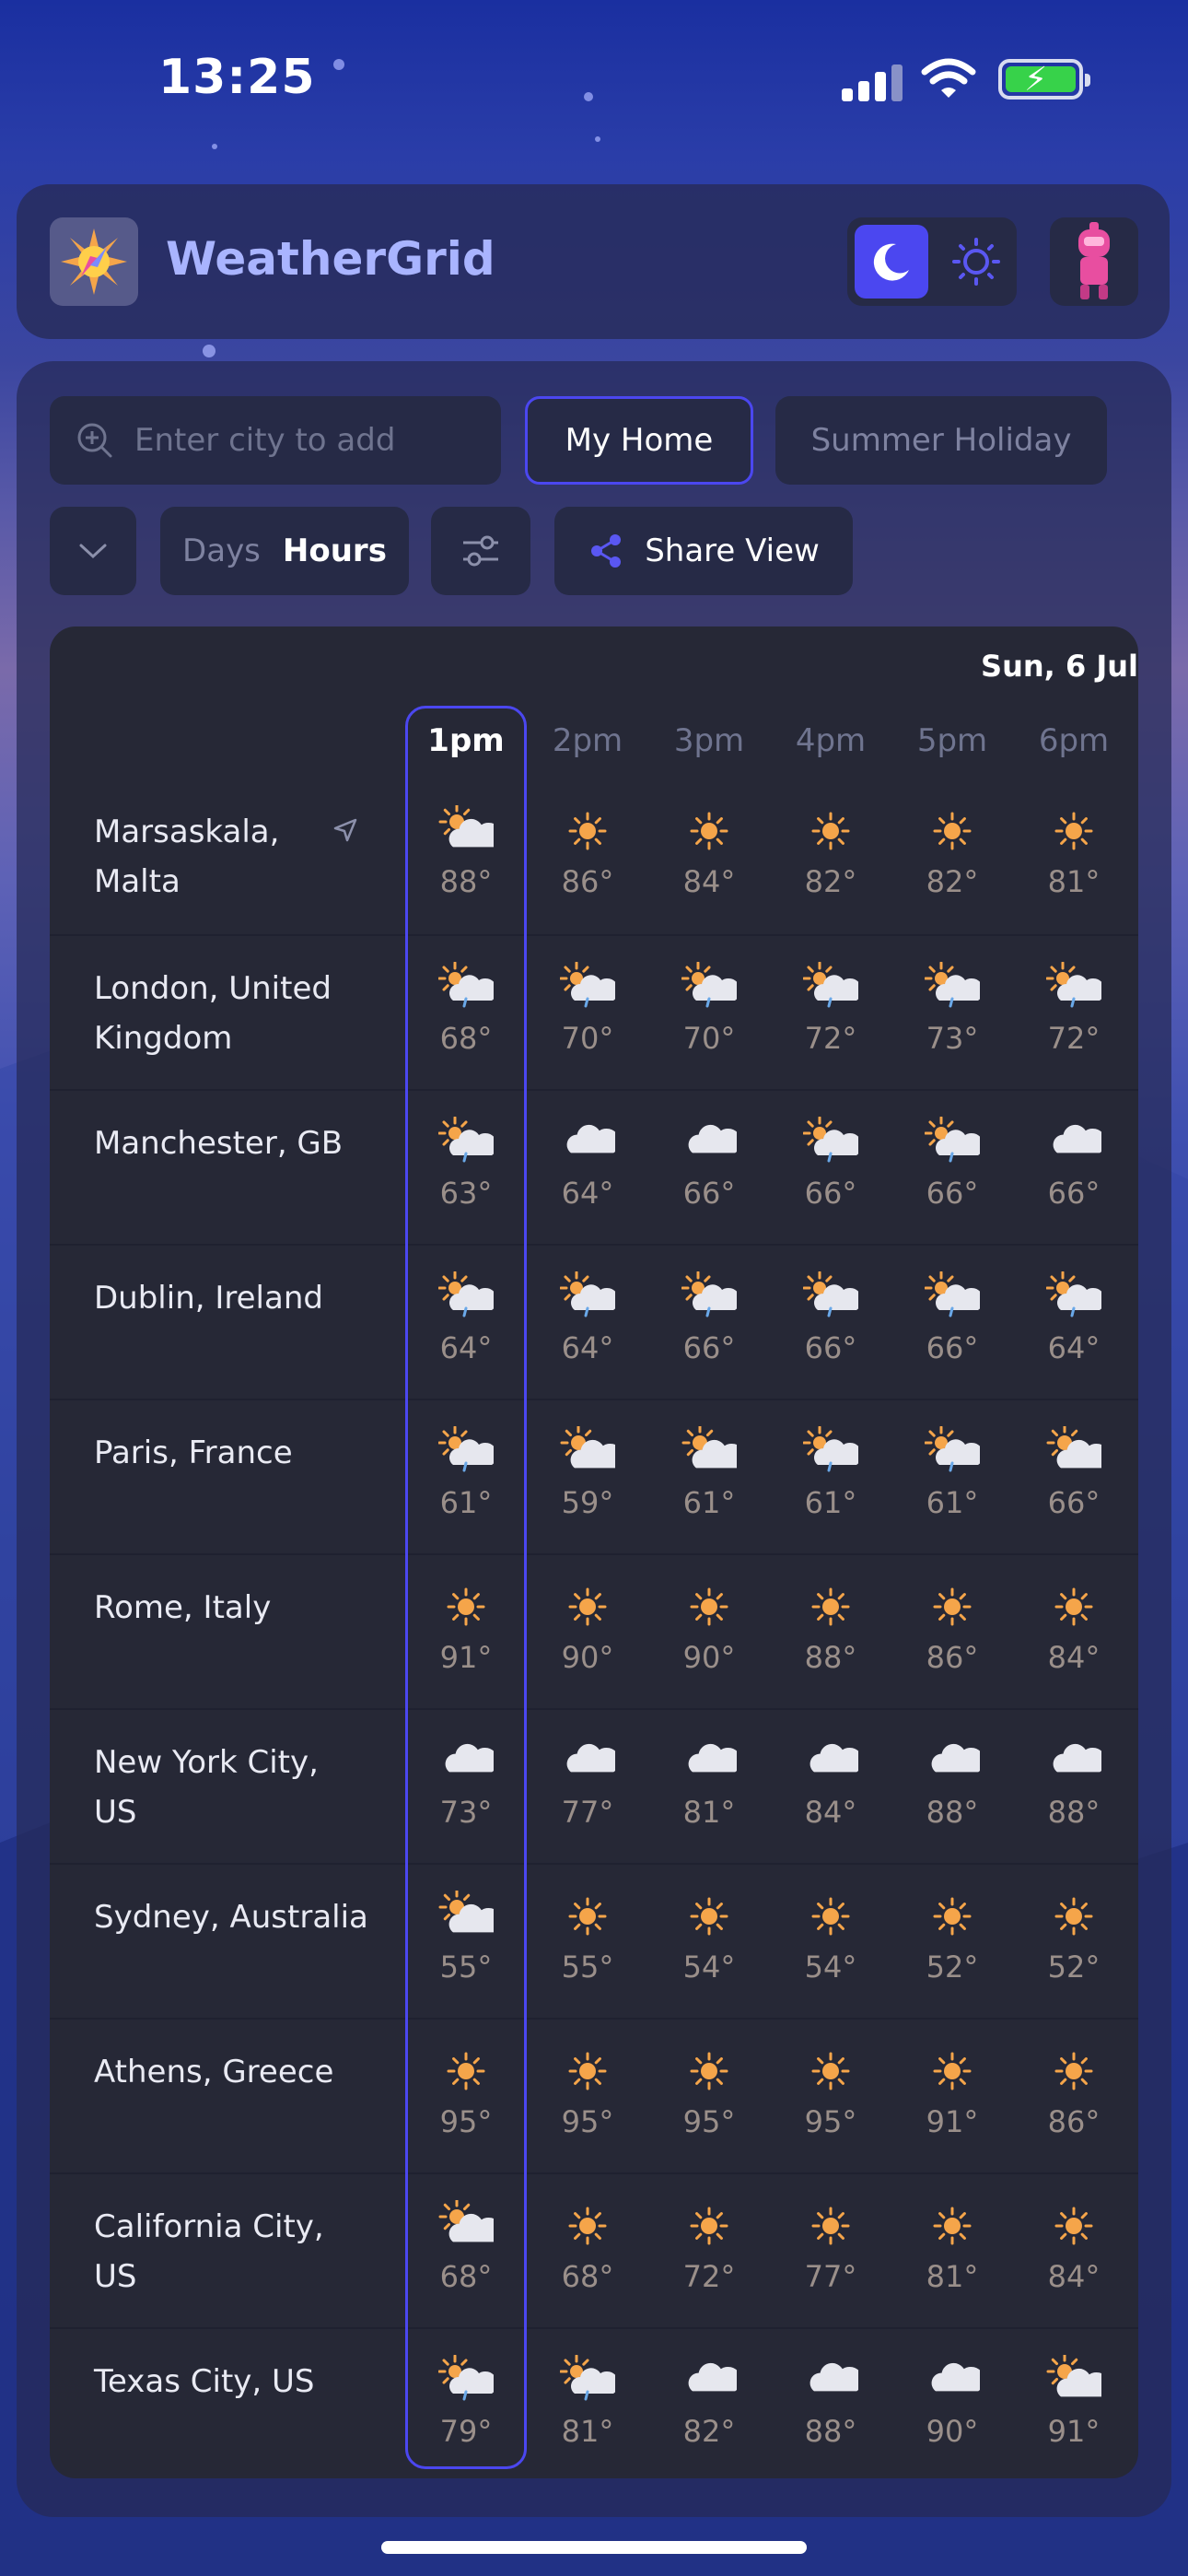  I want to click on city-row: Paris, France 61° 59° 61° 61° 61° 66°, so click(594, 1476).